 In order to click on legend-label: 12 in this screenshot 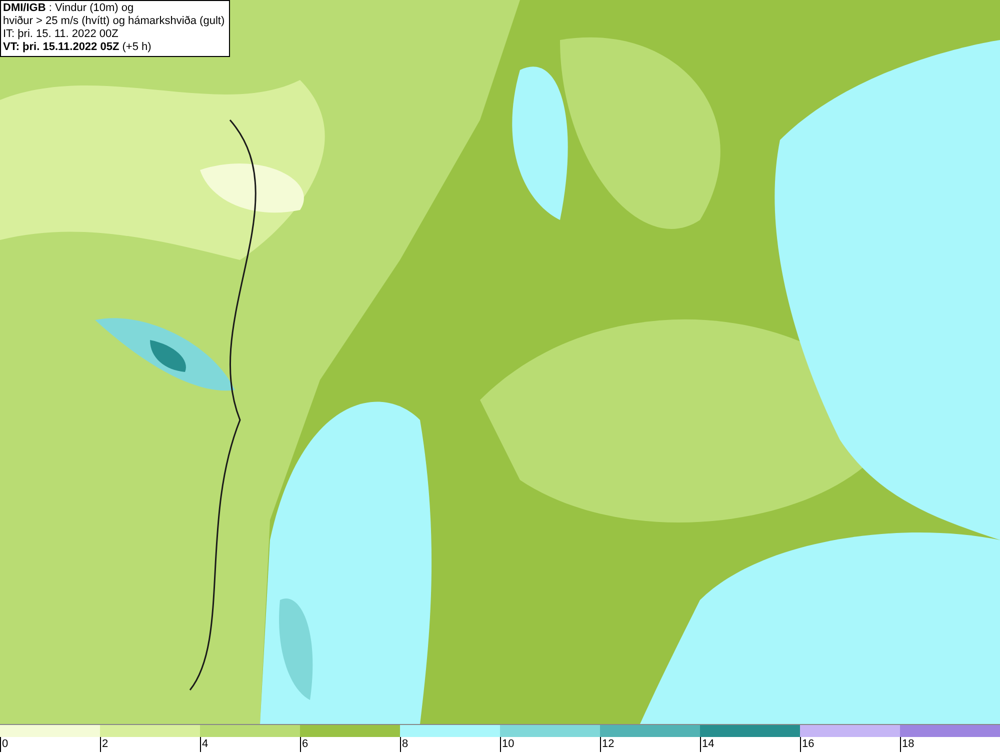, I will do `click(607, 744)`.